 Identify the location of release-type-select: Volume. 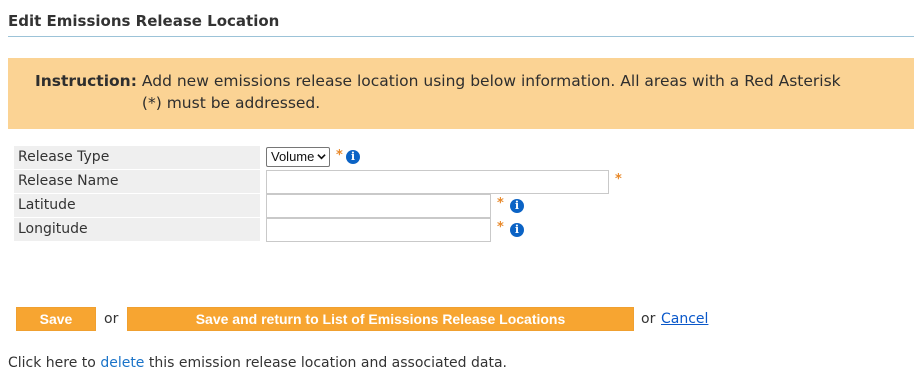
(298, 157).